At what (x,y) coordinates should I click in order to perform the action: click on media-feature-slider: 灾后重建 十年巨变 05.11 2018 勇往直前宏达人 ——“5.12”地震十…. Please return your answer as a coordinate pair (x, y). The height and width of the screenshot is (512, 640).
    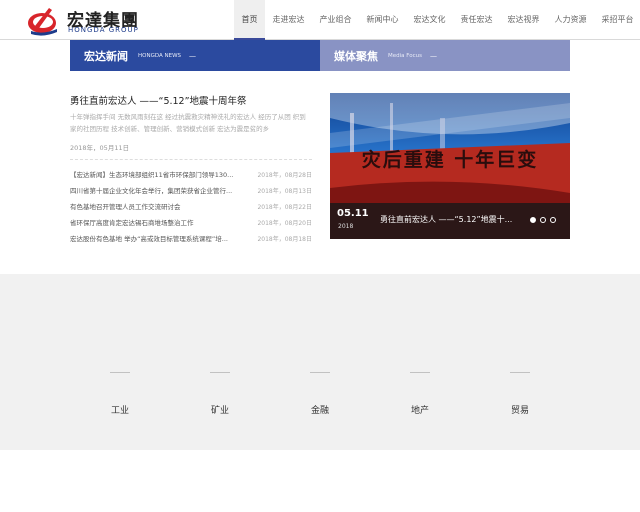
    Looking at the image, I should click on (450, 166).